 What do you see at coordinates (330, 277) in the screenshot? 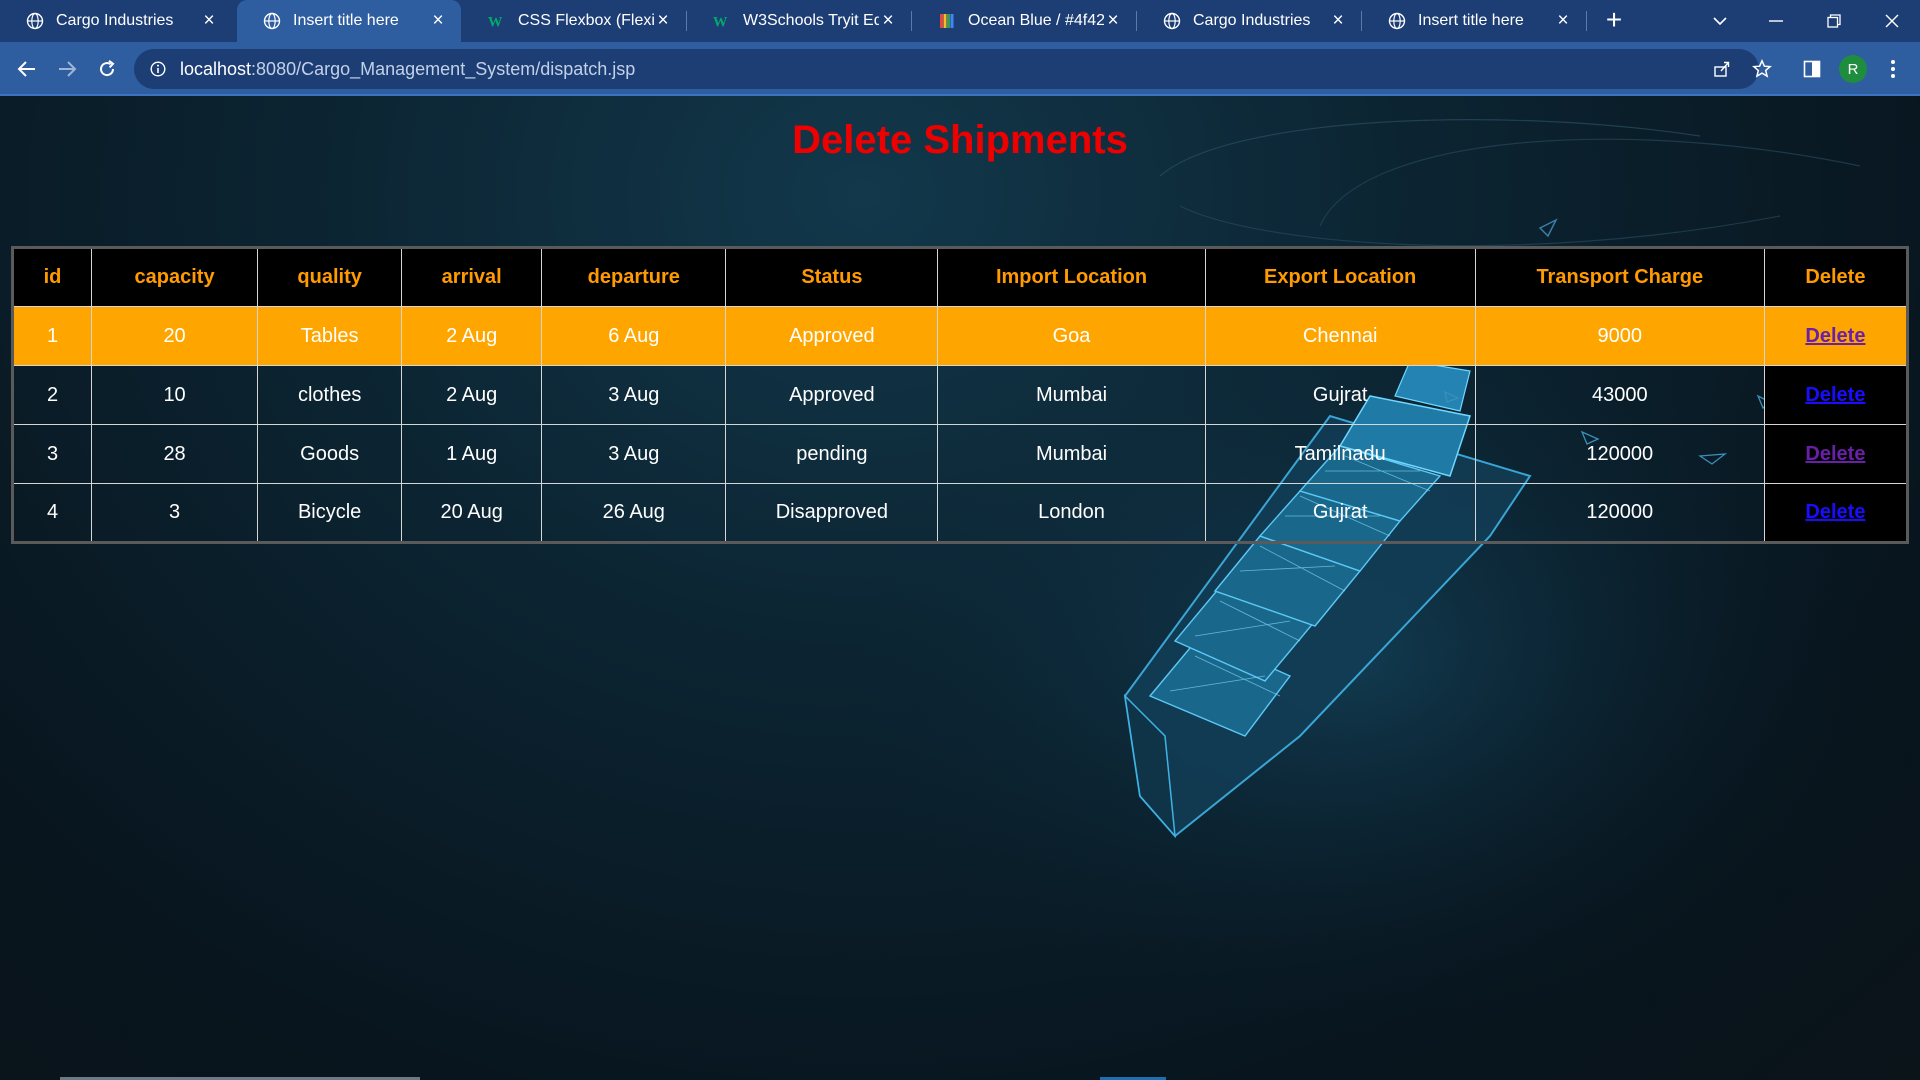
I see `column-header-quality: quality` at bounding box center [330, 277].